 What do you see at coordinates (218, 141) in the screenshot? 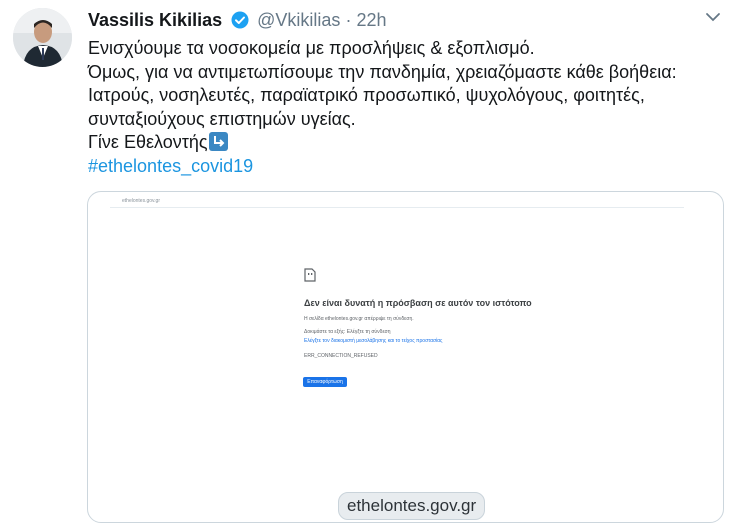
I see `arrow-down-right-emoji-icon` at bounding box center [218, 141].